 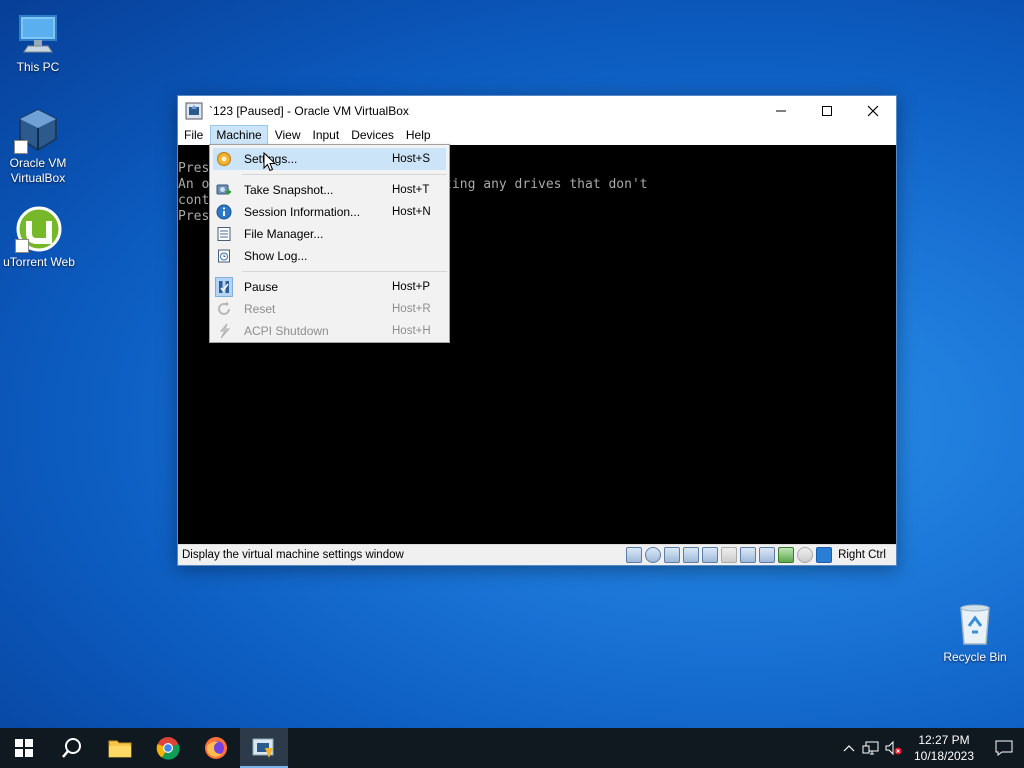 I want to click on start-button, so click(x=24, y=748).